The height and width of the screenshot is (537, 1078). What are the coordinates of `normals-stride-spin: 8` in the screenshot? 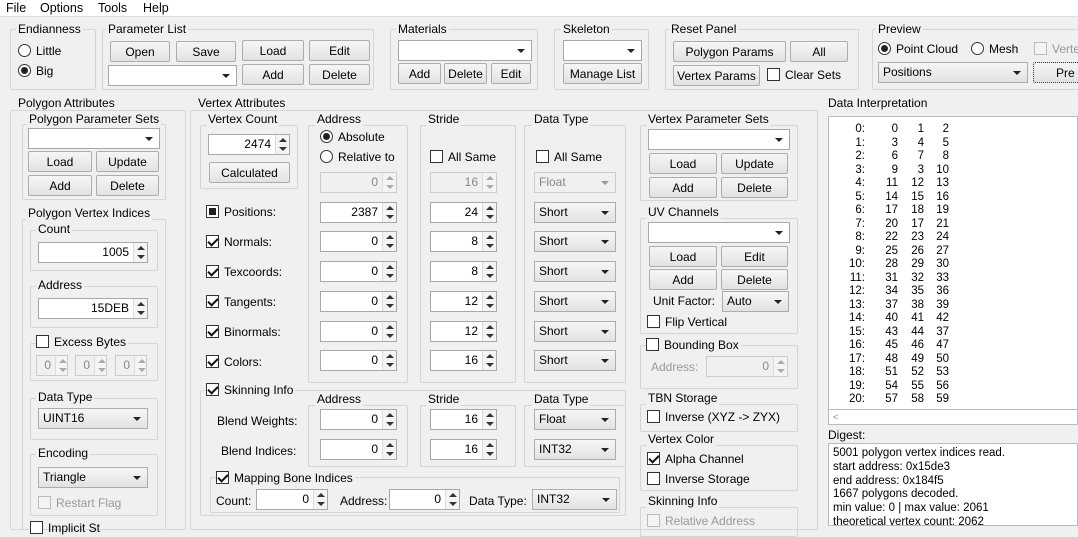 It's located at (463, 241).